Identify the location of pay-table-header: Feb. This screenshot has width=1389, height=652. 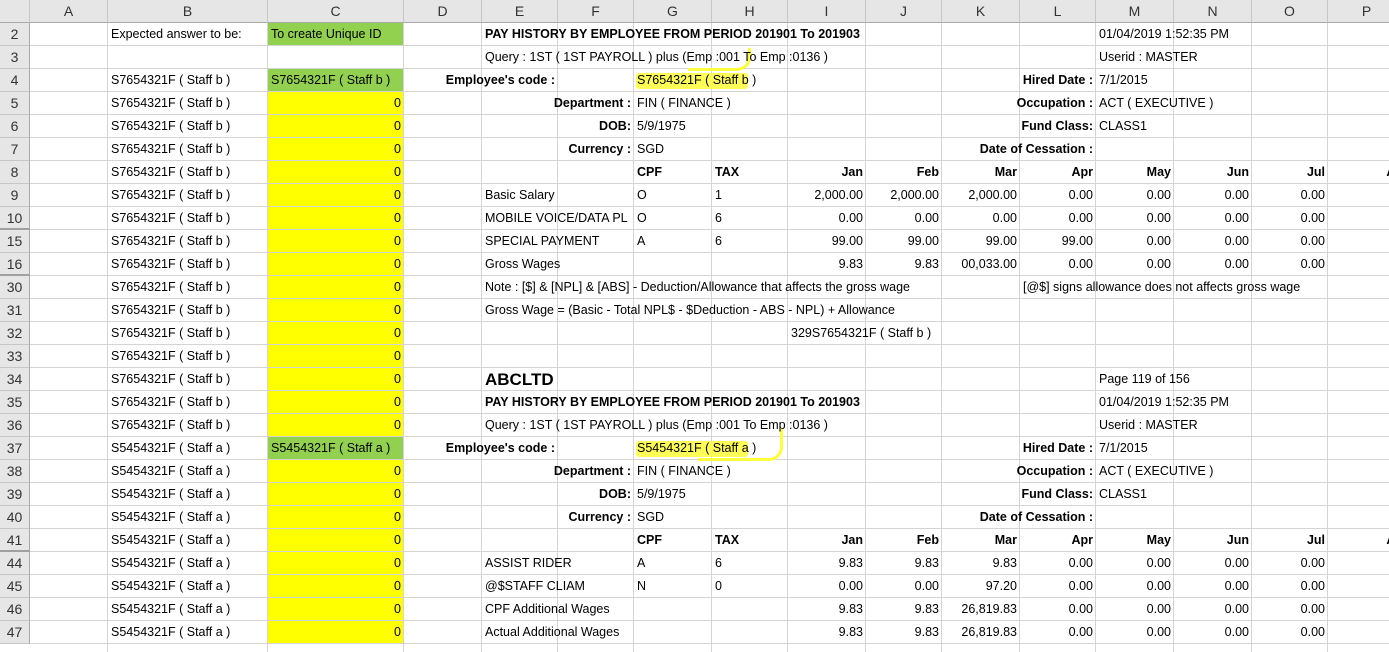
(904, 172).